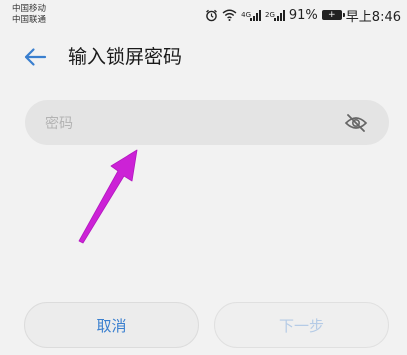 This screenshot has height=355, width=407. I want to click on carrier-info: 中国移动 中国联通, so click(29, 15).